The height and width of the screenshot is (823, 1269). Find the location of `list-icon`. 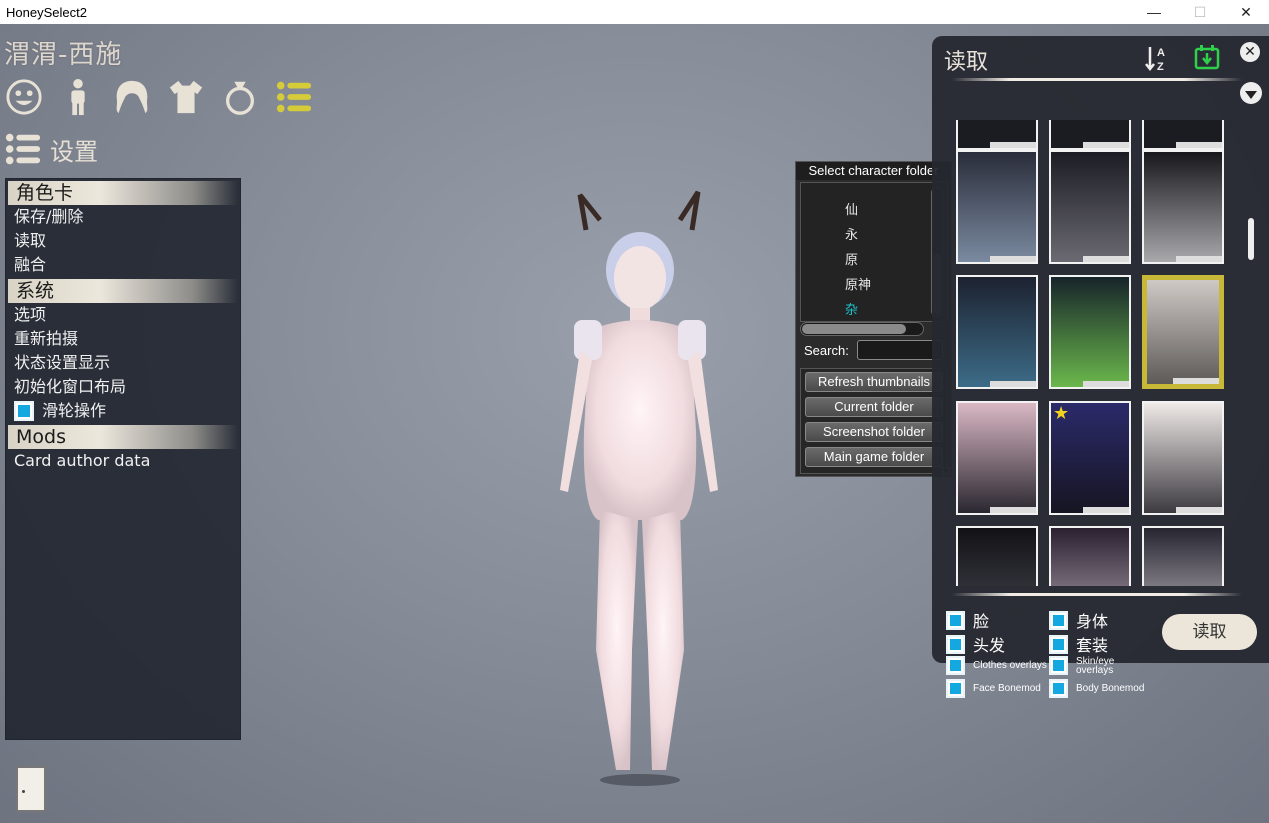

list-icon is located at coordinates (23, 149).